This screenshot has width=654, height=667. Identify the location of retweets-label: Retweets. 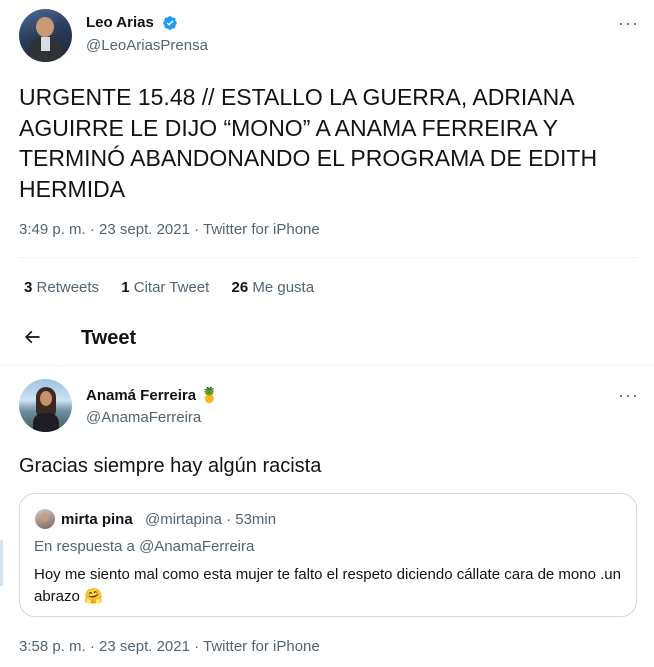
(68, 287).